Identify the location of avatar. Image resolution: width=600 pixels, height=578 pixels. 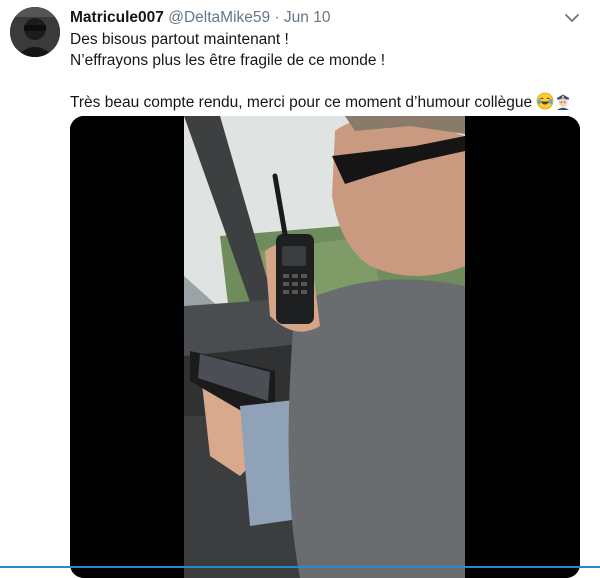
(35, 32).